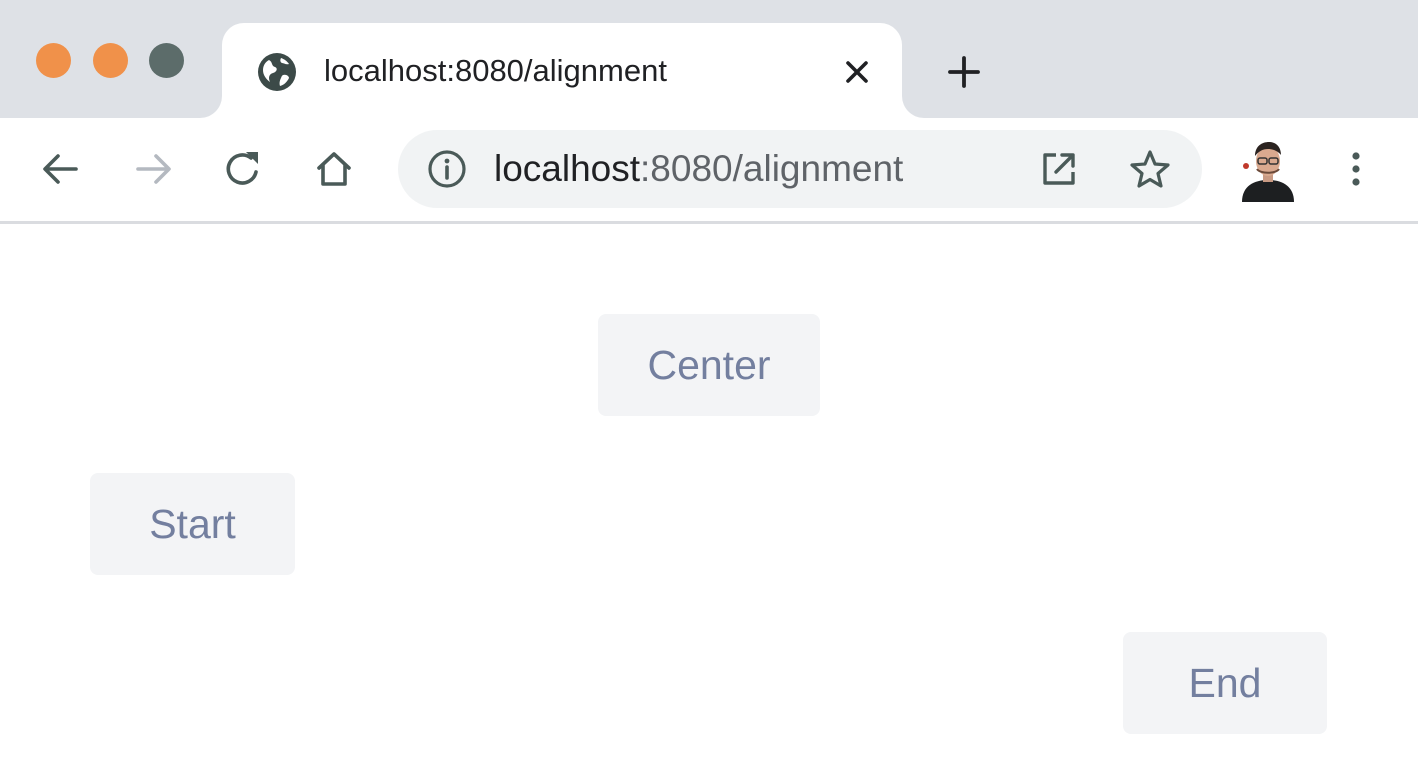 The image size is (1418, 768). Describe the element at coordinates (495, 70) in the screenshot. I see `tab-title: localhost:8080/alignment` at that location.